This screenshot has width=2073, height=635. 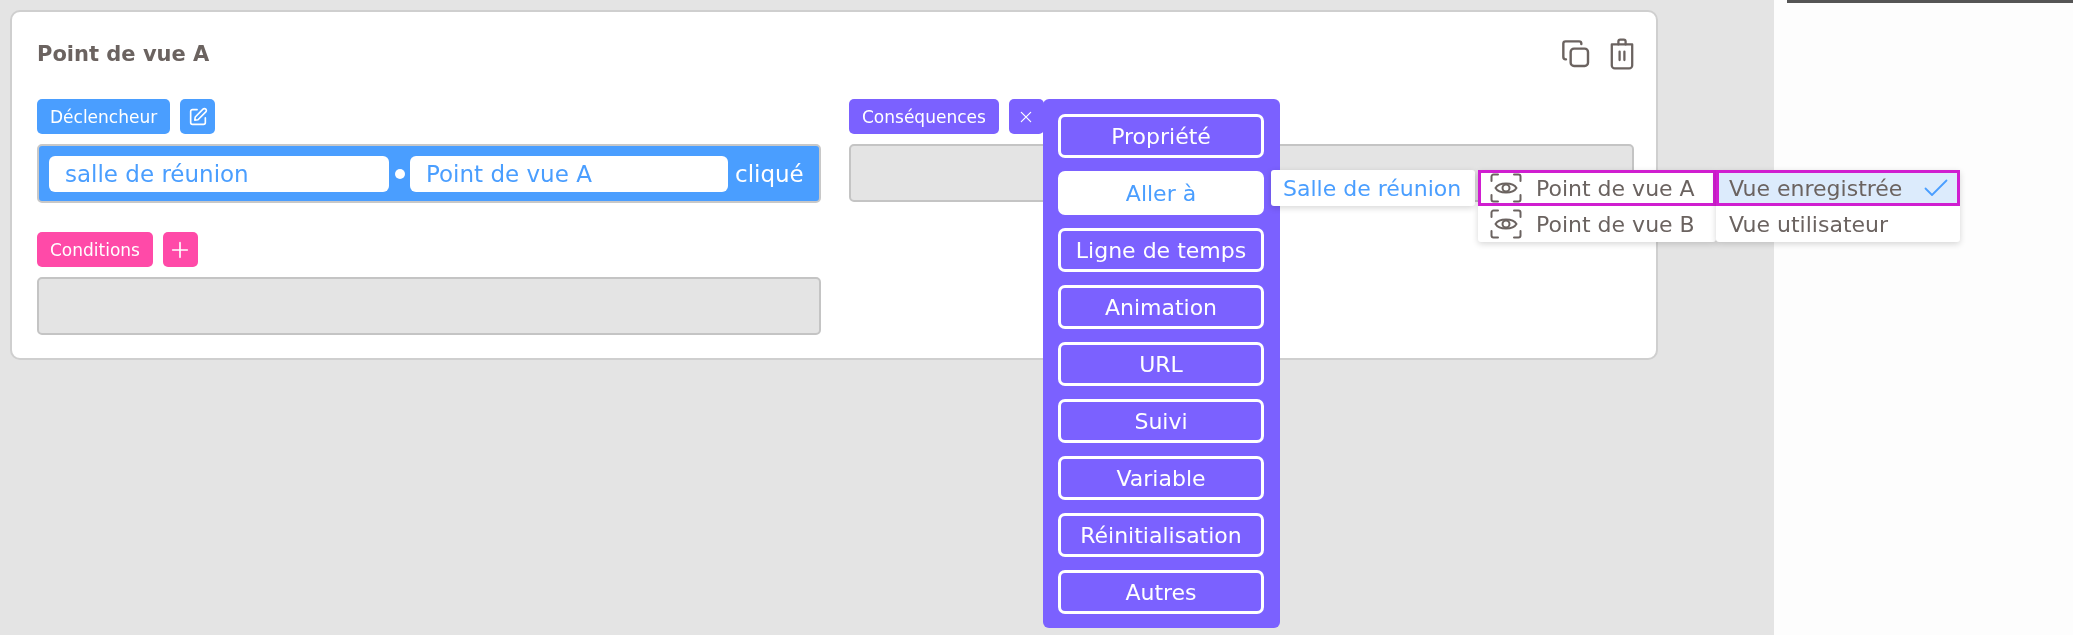 I want to click on viewpoint-item: Point de vue A, so click(x=1597, y=188).